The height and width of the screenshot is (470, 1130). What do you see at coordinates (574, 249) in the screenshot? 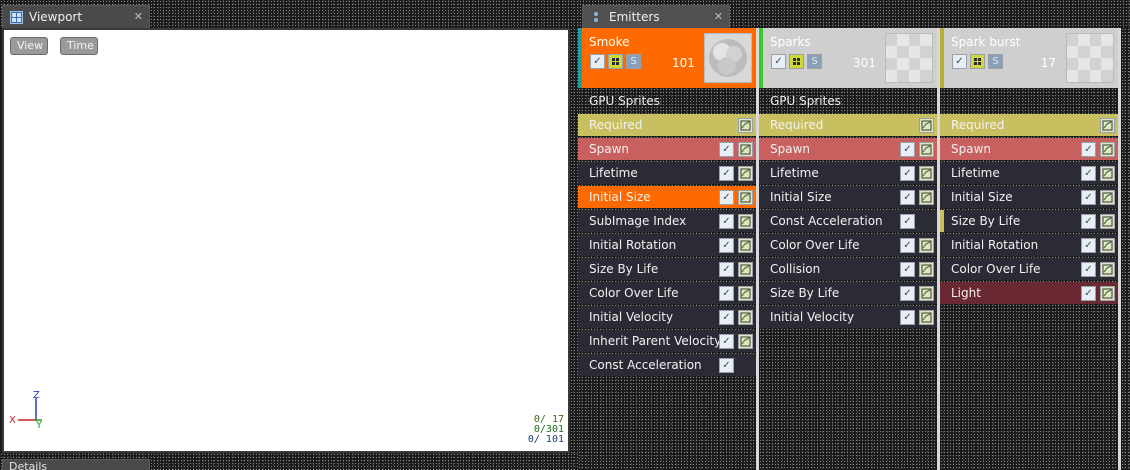
I see `splitter` at bounding box center [574, 249].